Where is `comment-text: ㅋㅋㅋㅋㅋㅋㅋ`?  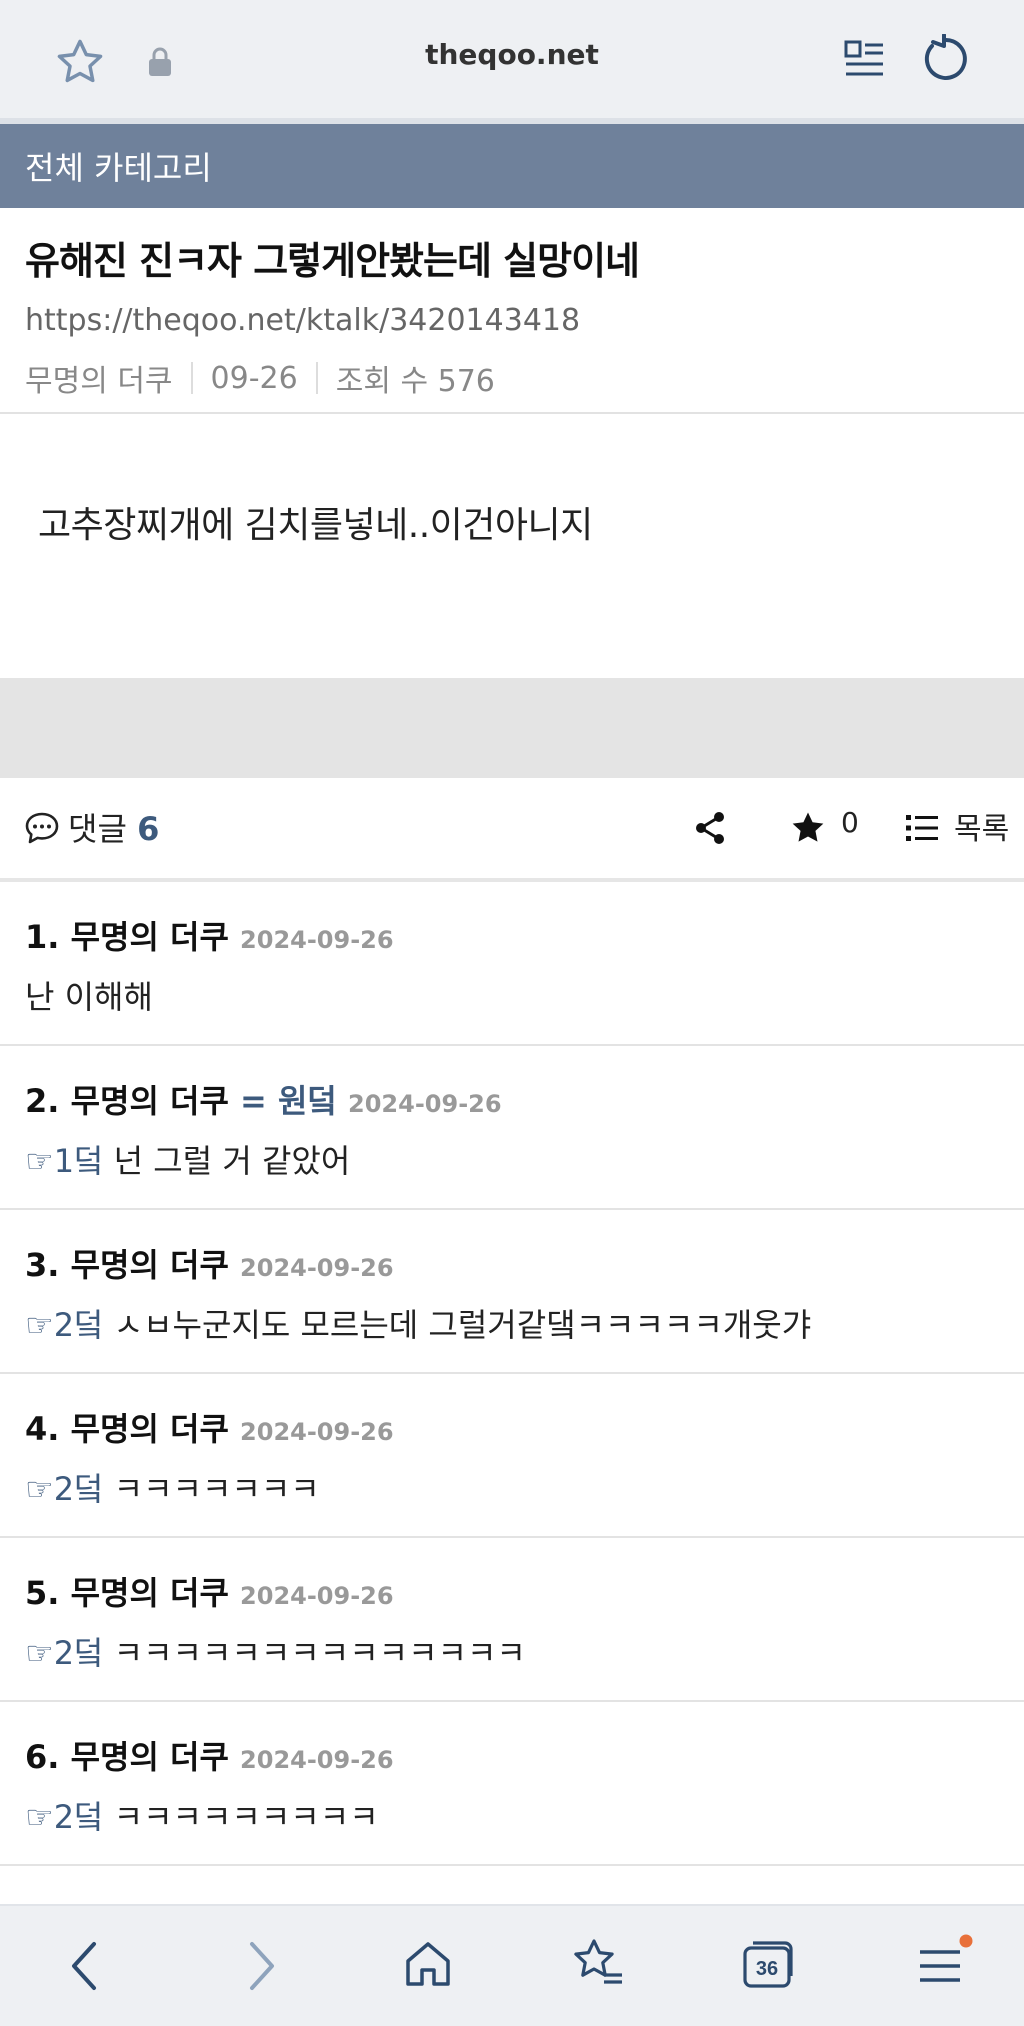 comment-text: ㅋㅋㅋㅋㅋㅋㅋ is located at coordinates (211, 1489).